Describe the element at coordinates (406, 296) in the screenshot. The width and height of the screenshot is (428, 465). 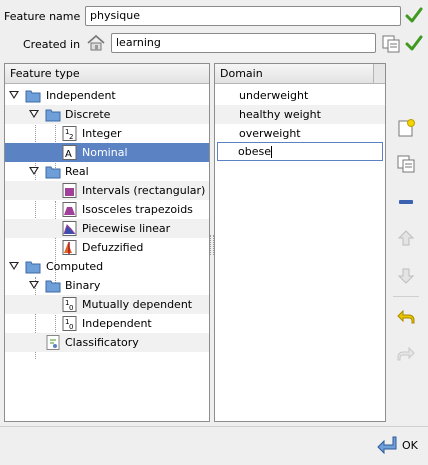
I see `toolbar-separator` at that location.